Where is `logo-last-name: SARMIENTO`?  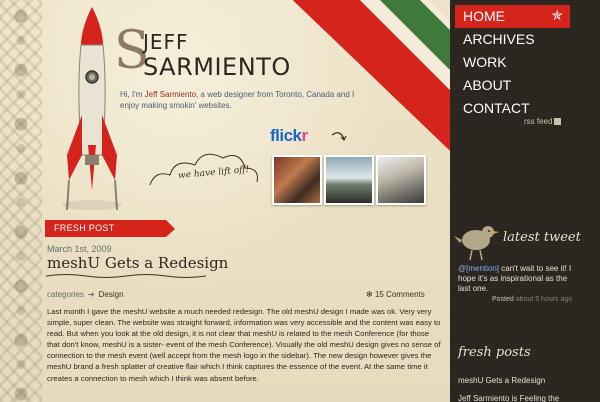 logo-last-name: SARMIENTO is located at coordinates (217, 67).